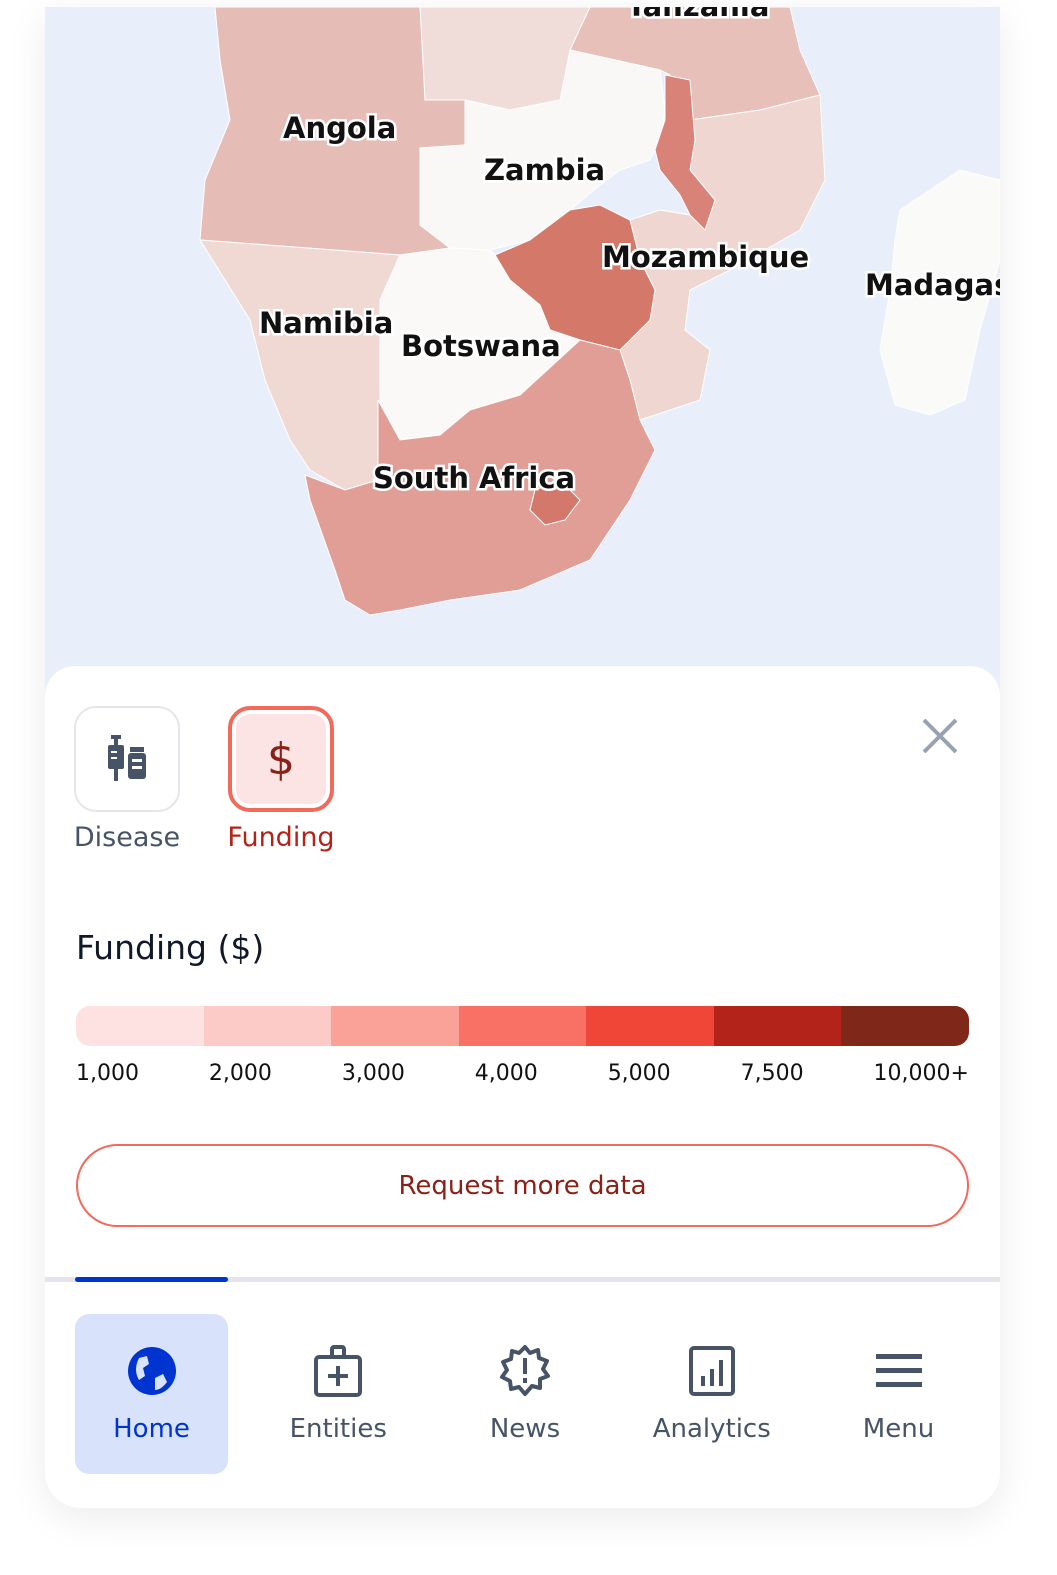 This screenshot has height=1575, width=1057. I want to click on label-tanzania: Tanzania, so click(698, 15).